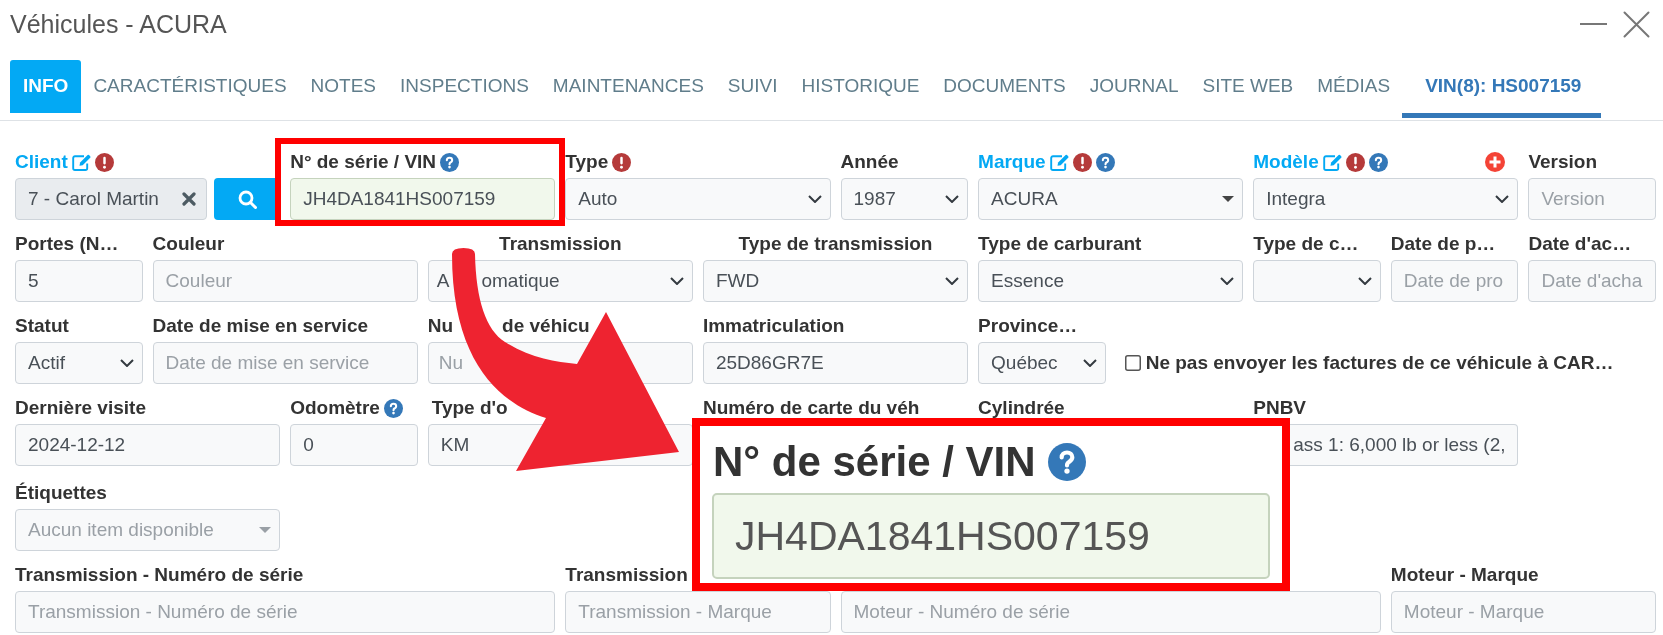 This screenshot has height=635, width=1663. Describe the element at coordinates (1404, 445) in the screenshot. I see `dropdown: ass 1: 6,000 lb or less (2,` at that location.